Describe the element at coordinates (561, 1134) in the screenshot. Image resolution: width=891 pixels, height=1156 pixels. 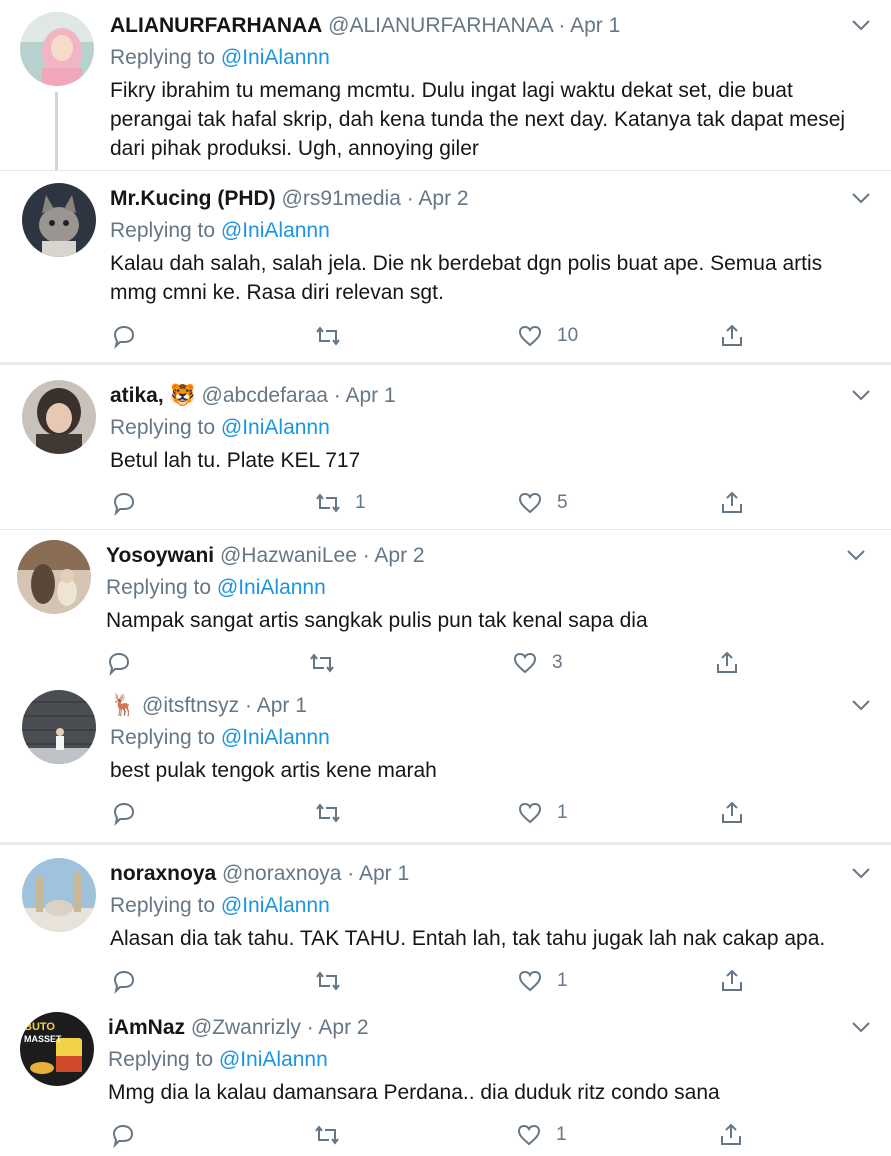
I see `like-count: 1` at that location.